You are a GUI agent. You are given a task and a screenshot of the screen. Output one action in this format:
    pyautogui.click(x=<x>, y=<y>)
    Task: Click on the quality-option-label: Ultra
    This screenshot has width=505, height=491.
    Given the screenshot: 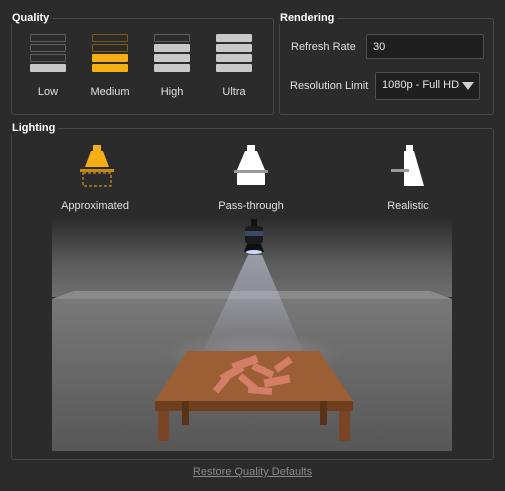 What is the action you would take?
    pyautogui.click(x=234, y=92)
    